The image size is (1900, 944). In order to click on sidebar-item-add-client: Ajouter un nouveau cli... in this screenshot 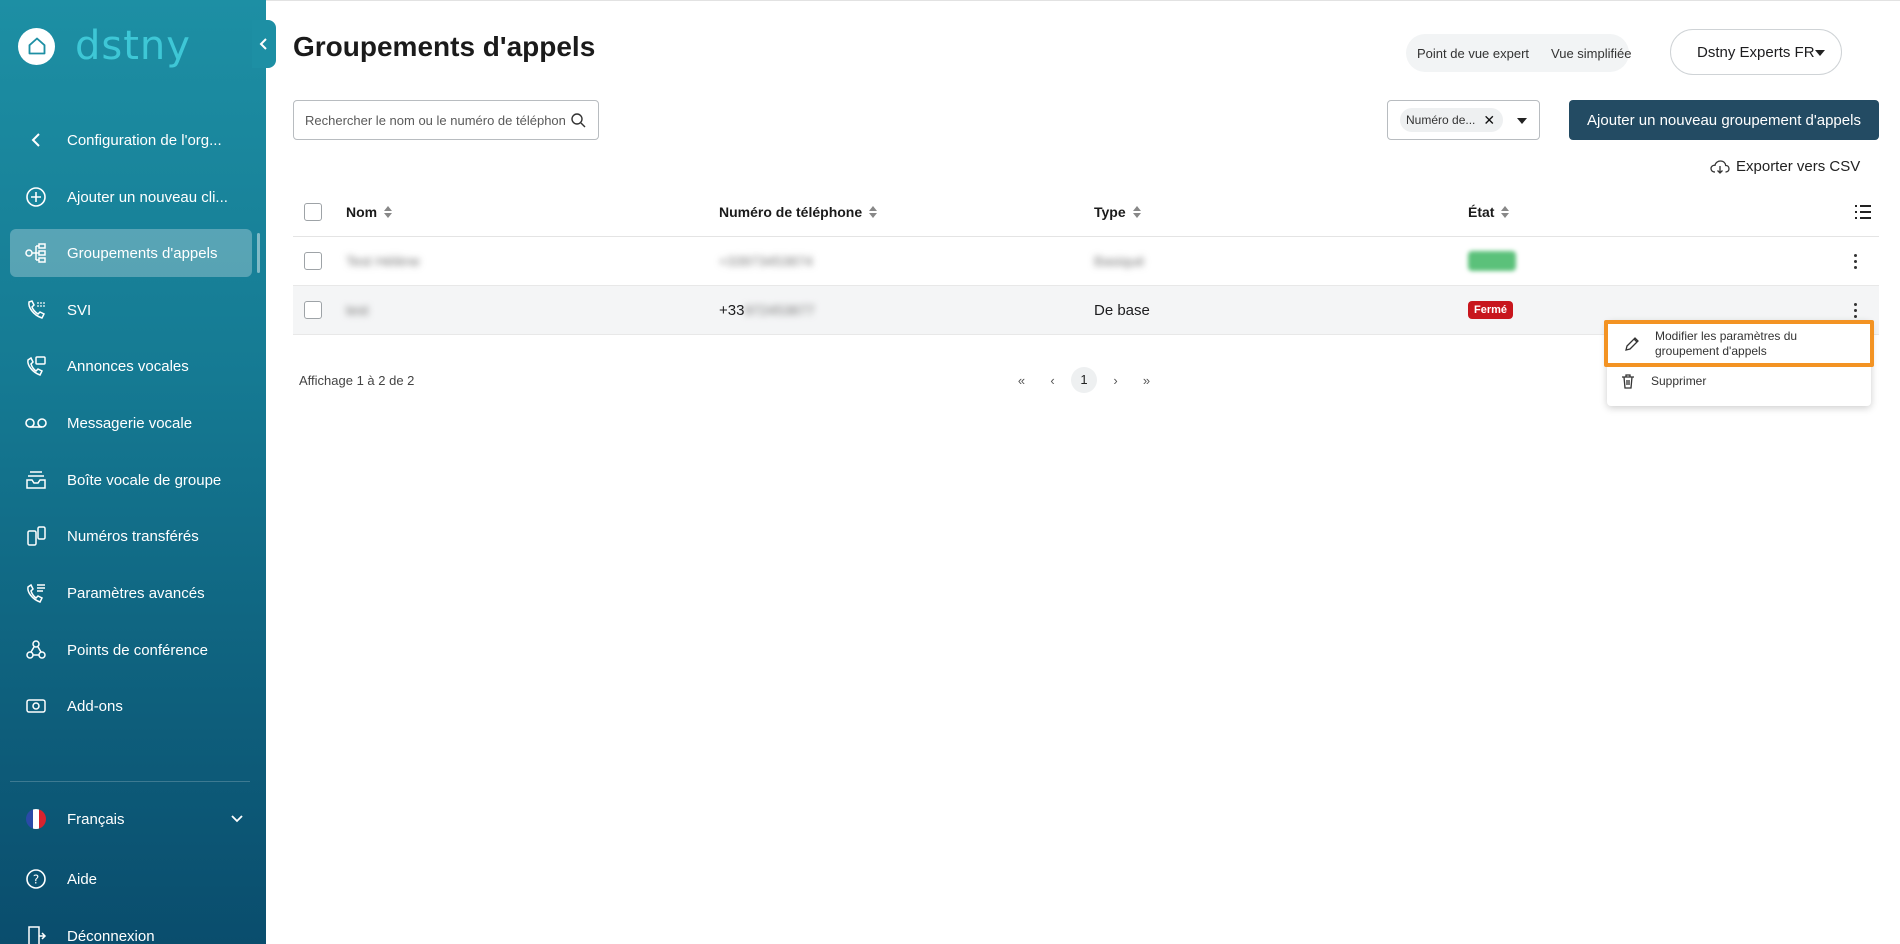, I will do `click(131, 197)`.